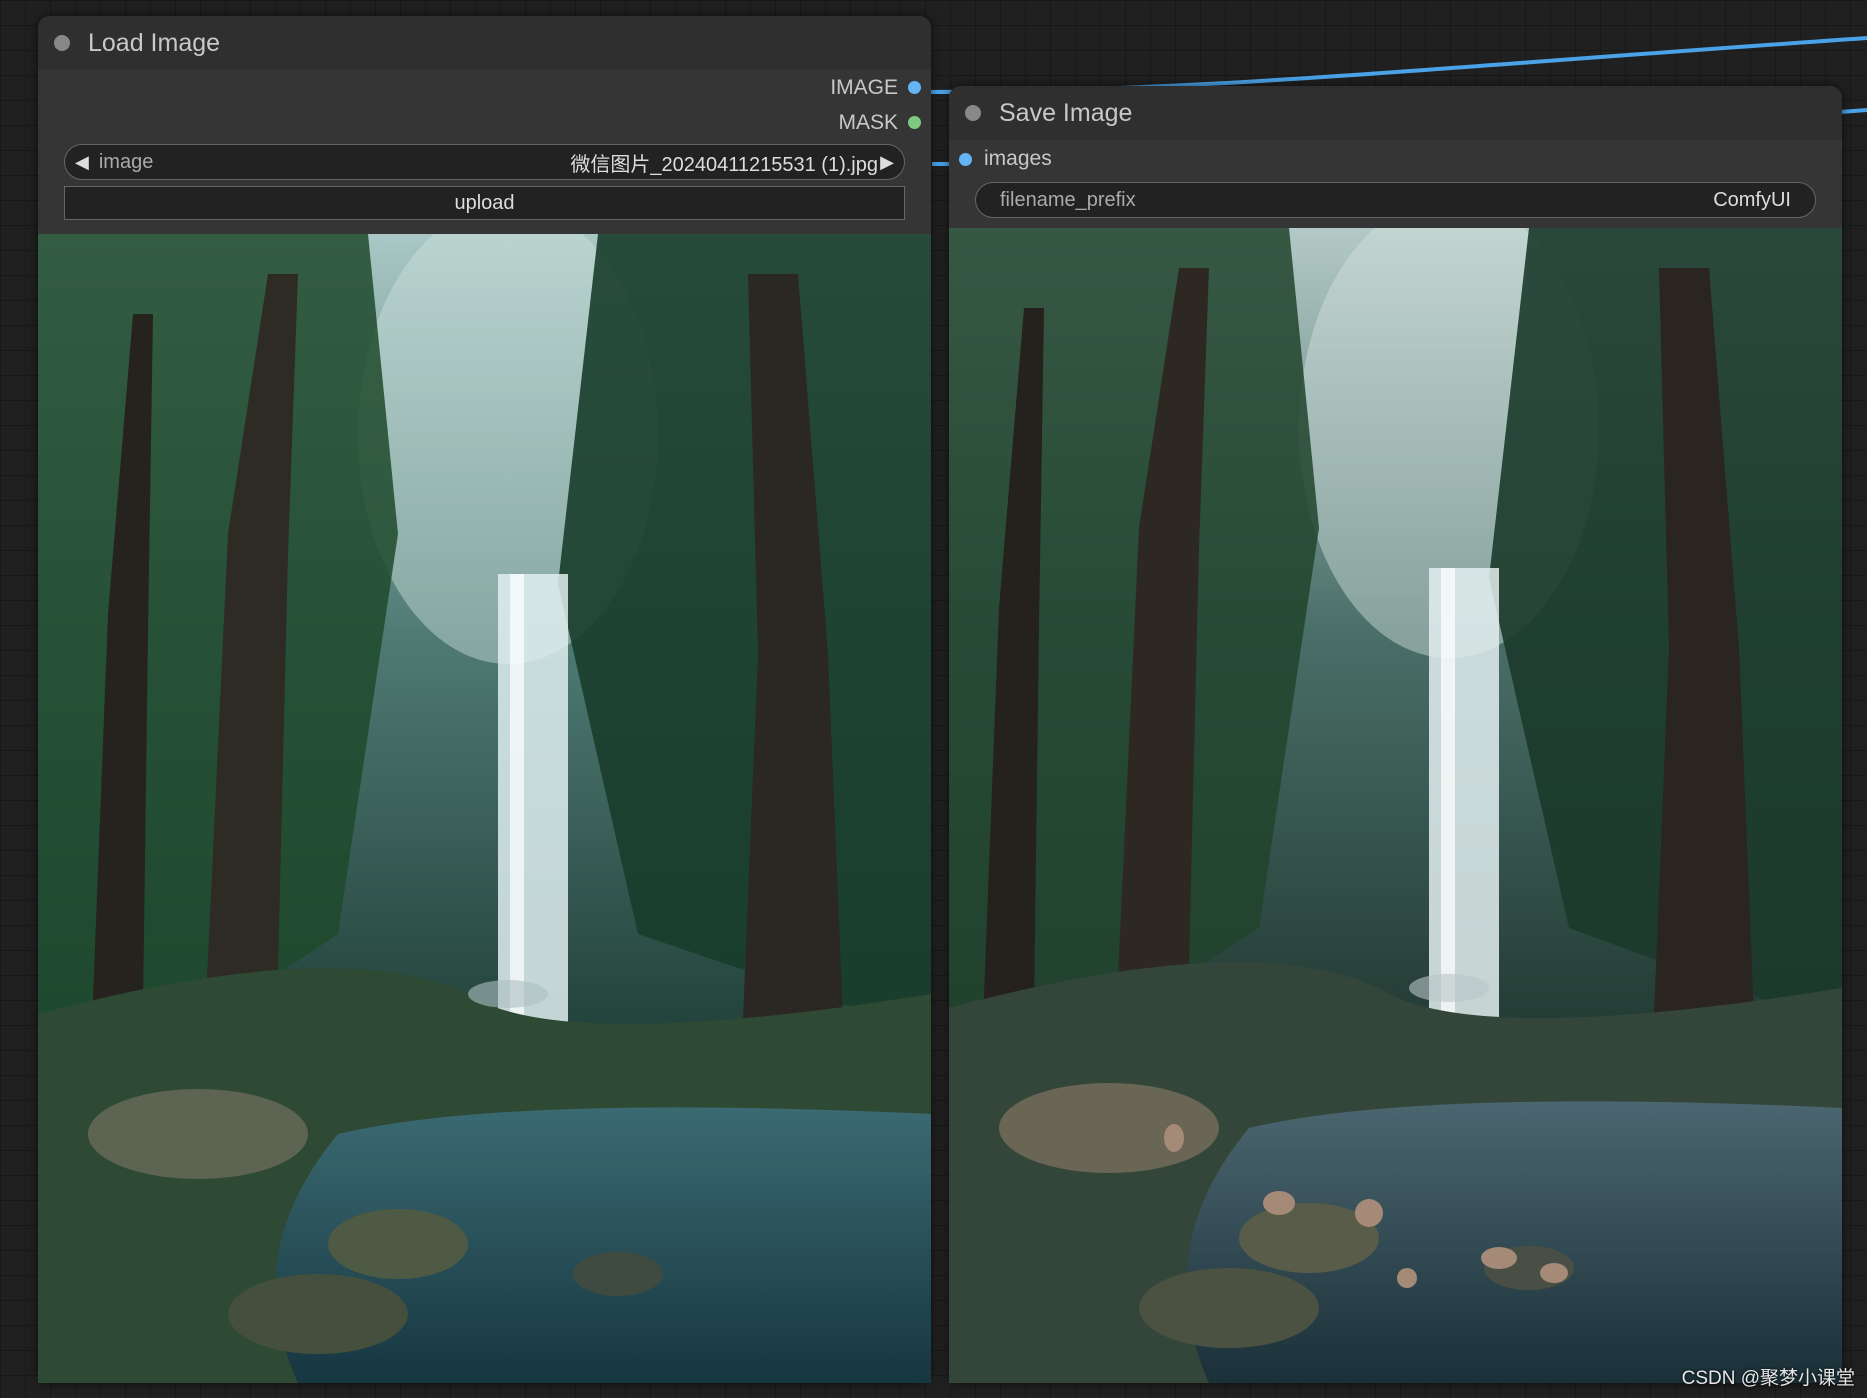 This screenshot has width=1867, height=1398. I want to click on watermark-text: CSDN @聚梦小课堂, so click(1768, 1378).